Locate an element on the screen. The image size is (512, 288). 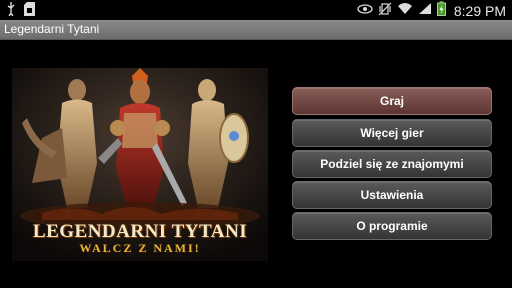
share-button: Podziel się ze znajomymi is located at coordinates (392, 164).